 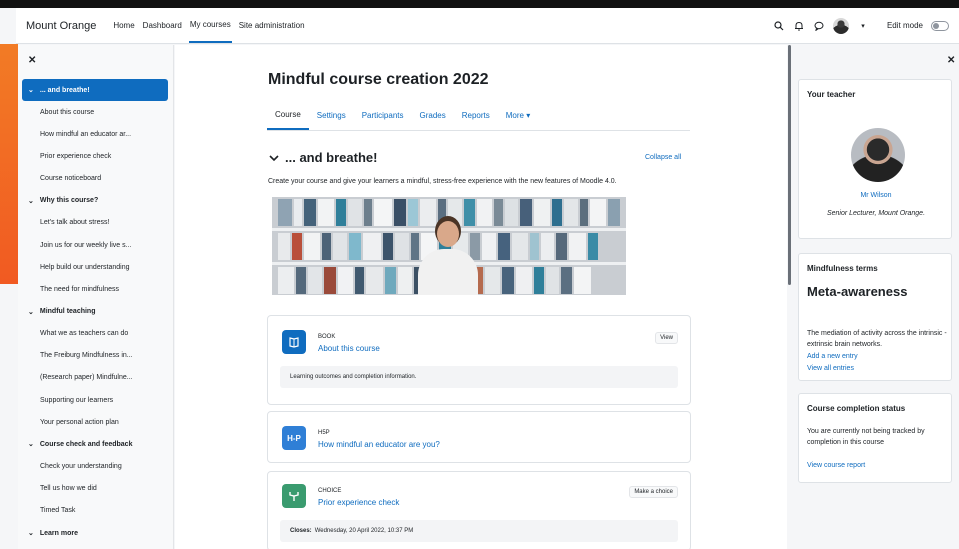 What do you see at coordinates (476, 115) in the screenshot?
I see `tab-reports: Reports` at bounding box center [476, 115].